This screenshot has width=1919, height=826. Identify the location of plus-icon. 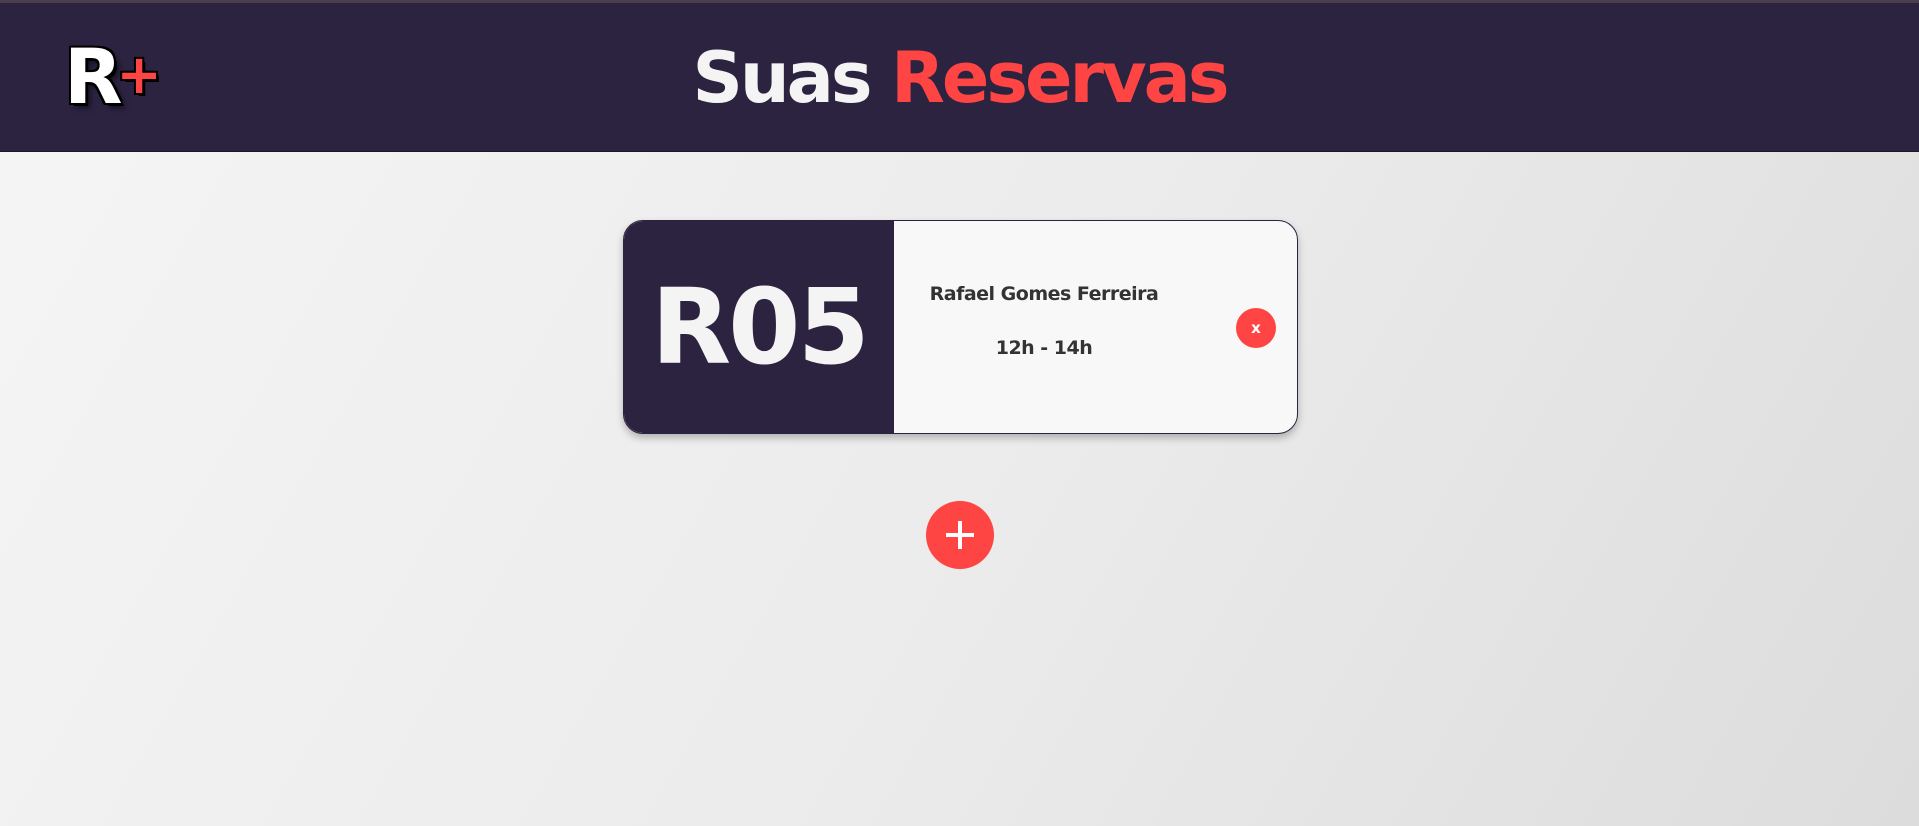
(960, 535).